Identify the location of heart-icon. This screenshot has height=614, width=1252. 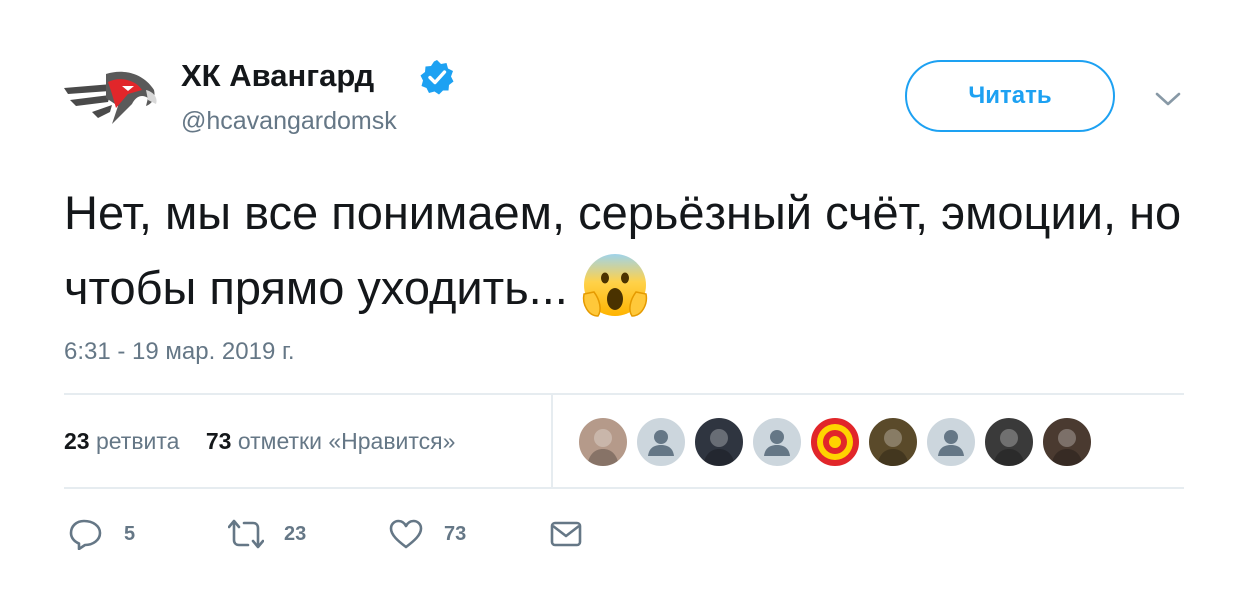
(406, 534).